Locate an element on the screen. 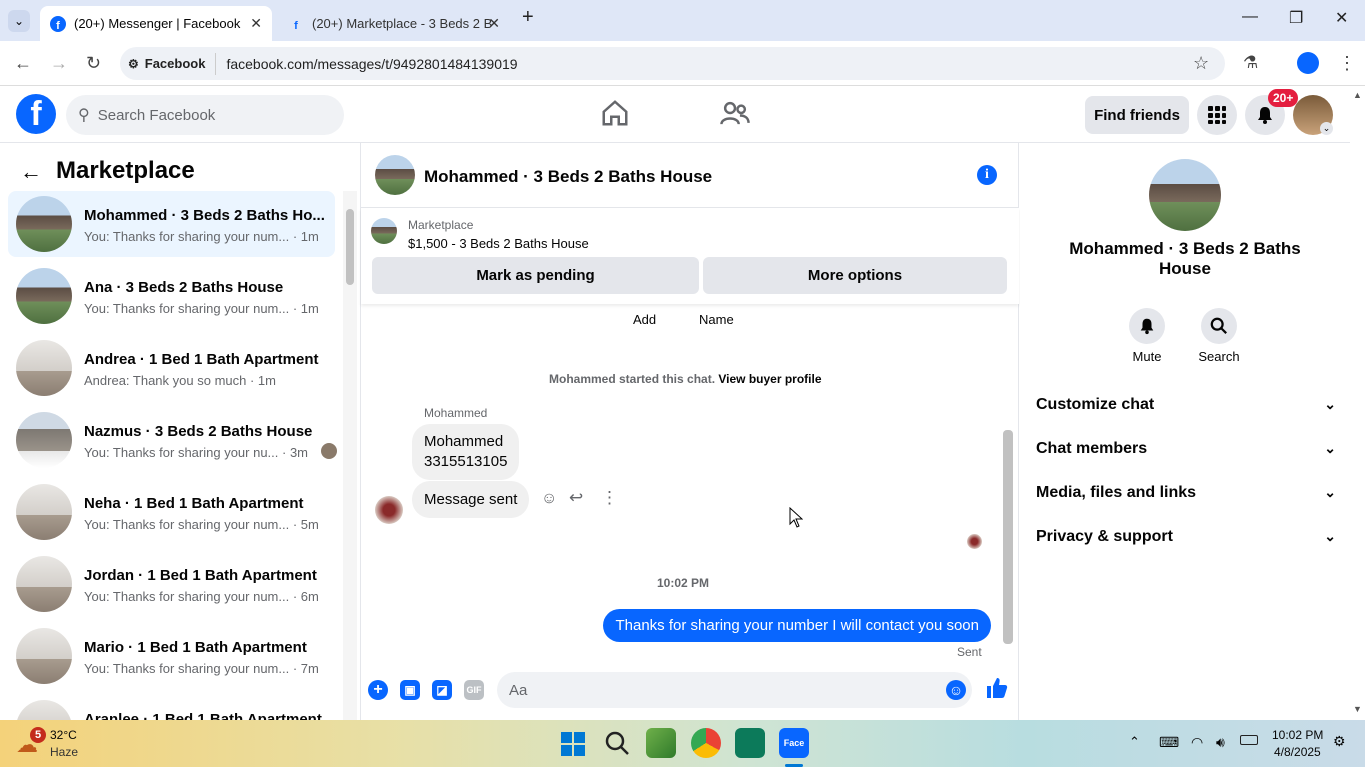  friends-nav-icon is located at coordinates (735, 115).